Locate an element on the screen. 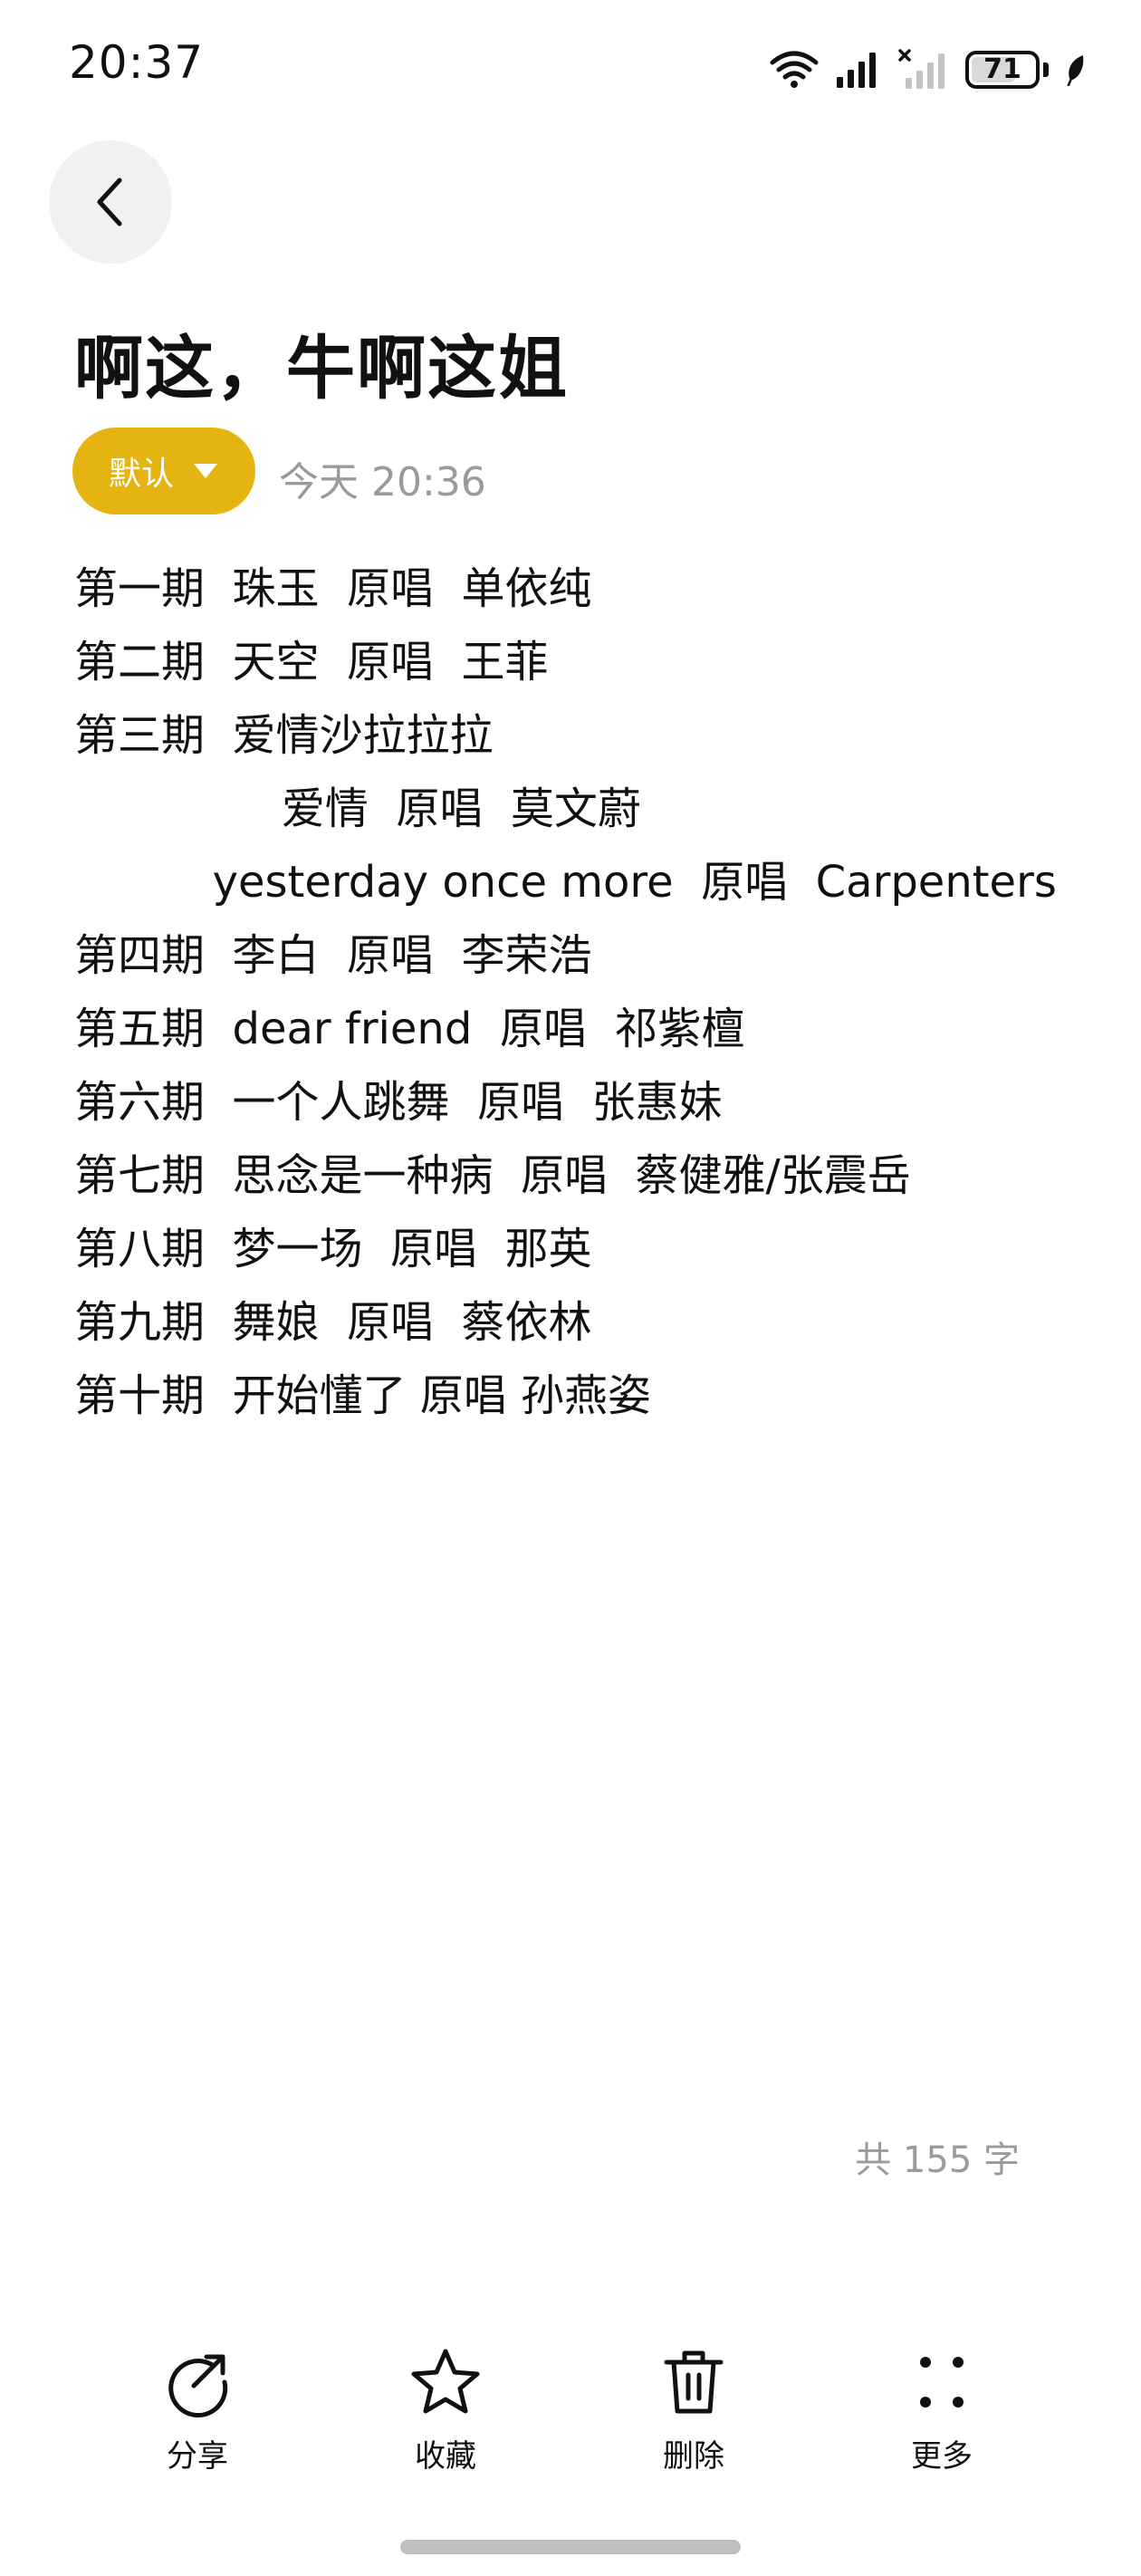 The image size is (1141, 2576). battery-cap is located at coordinates (1046, 69).